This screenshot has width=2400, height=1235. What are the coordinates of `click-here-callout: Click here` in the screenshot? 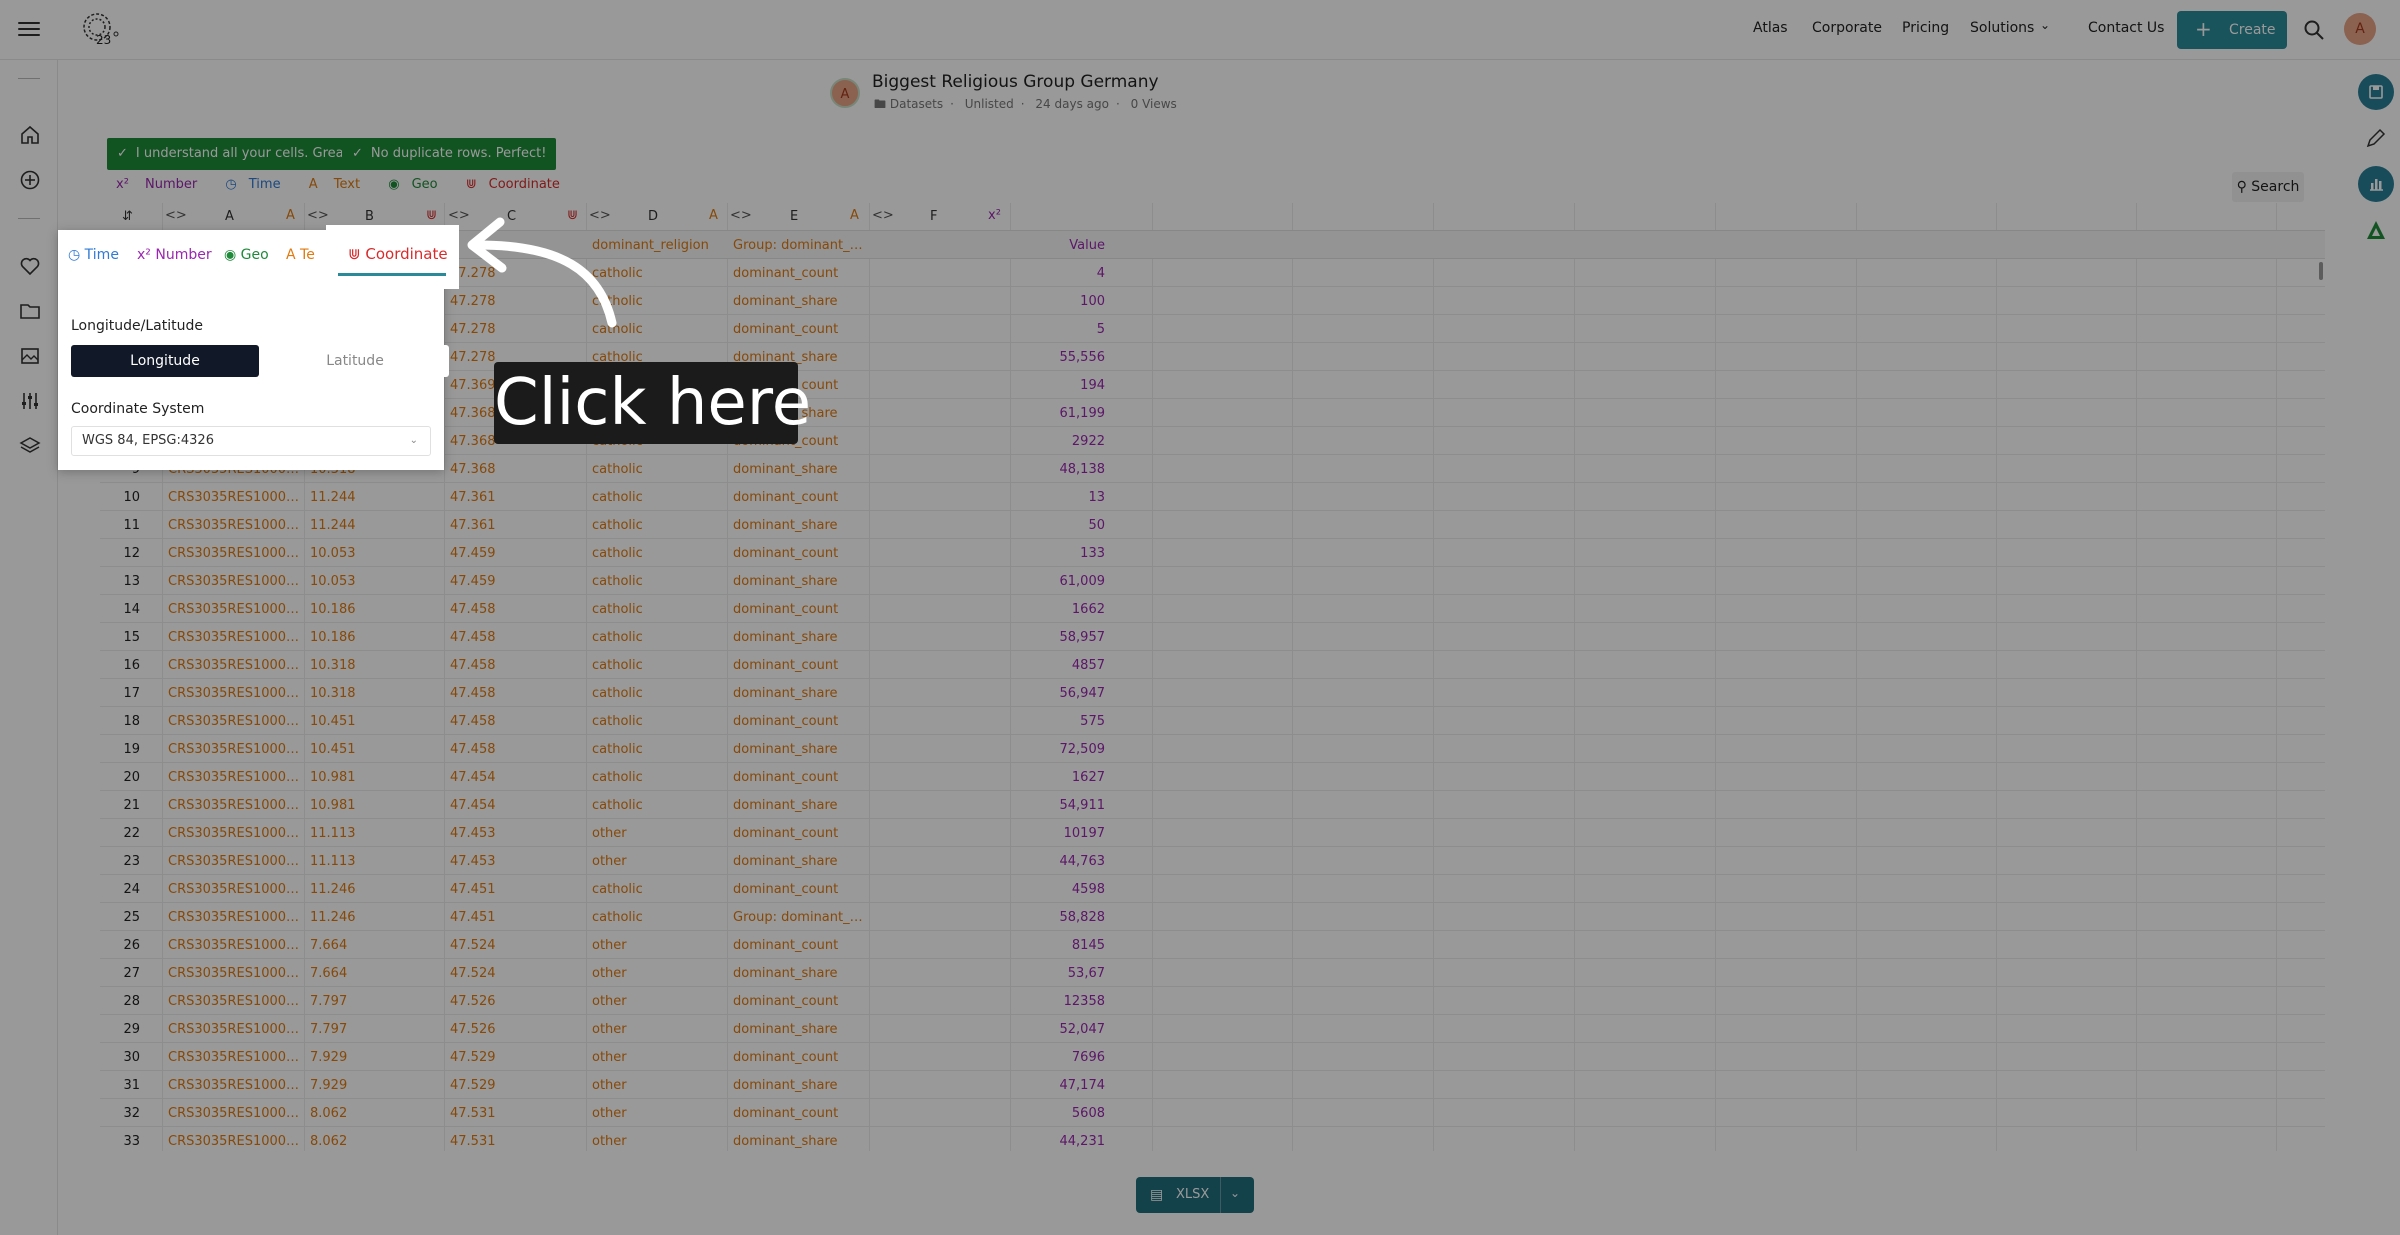 It's located at (652, 403).